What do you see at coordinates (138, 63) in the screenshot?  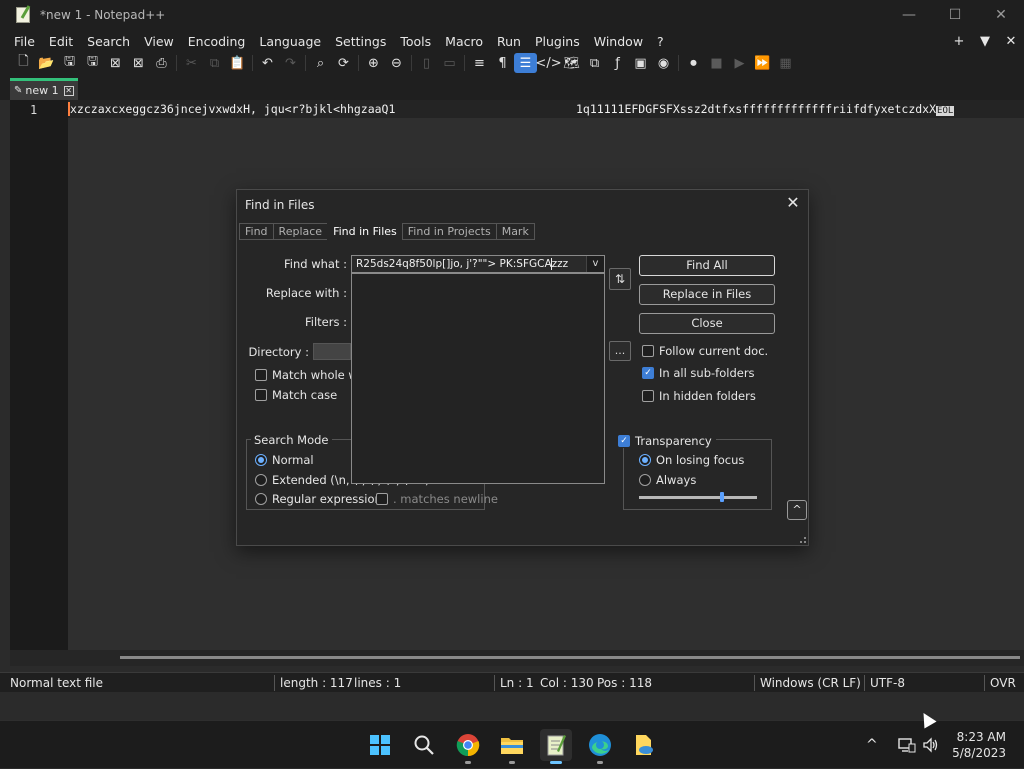 I see `close-all-icon: ⊠` at bounding box center [138, 63].